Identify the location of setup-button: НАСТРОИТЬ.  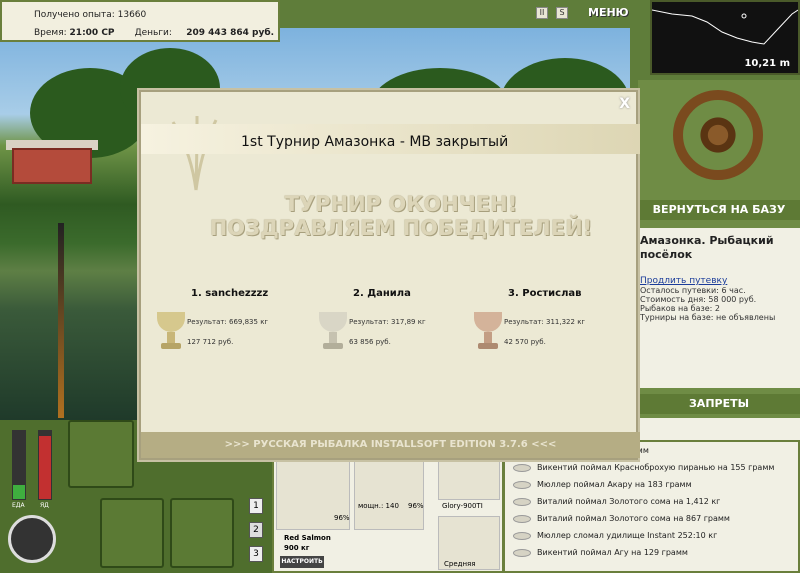
(302, 562).